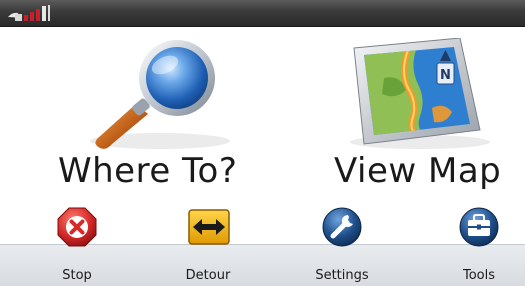  What do you see at coordinates (208, 275) in the screenshot?
I see `detour-label: Detour` at bounding box center [208, 275].